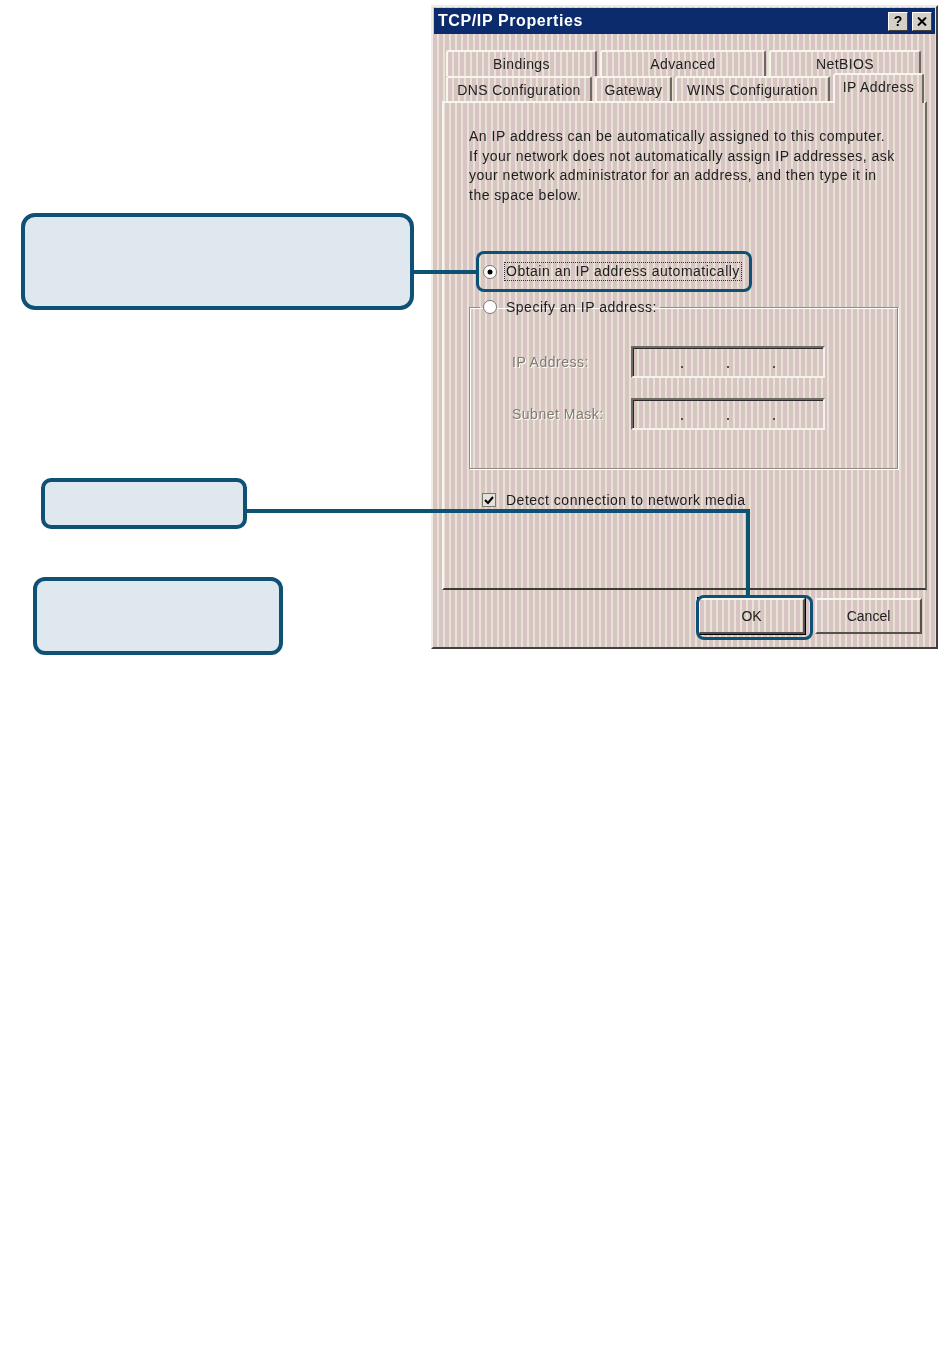  What do you see at coordinates (521, 63) in the screenshot?
I see `tab: Bindings` at bounding box center [521, 63].